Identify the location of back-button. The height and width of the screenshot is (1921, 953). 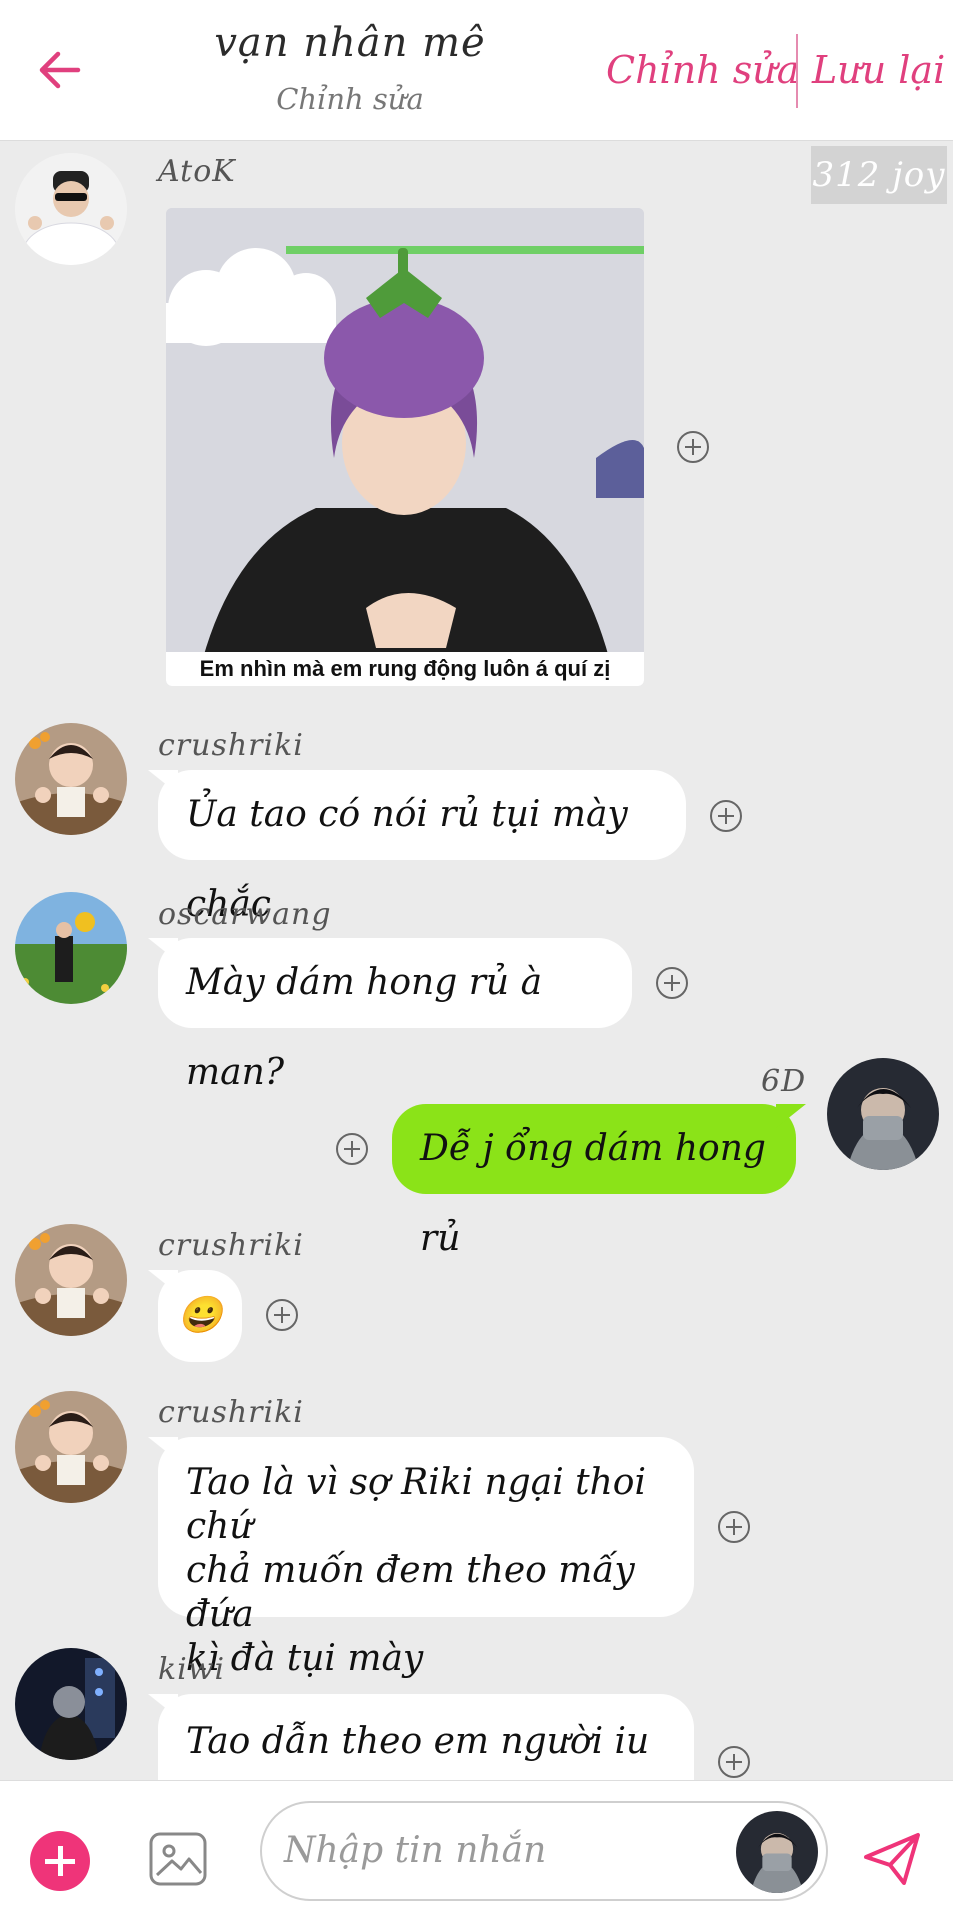
(60, 70).